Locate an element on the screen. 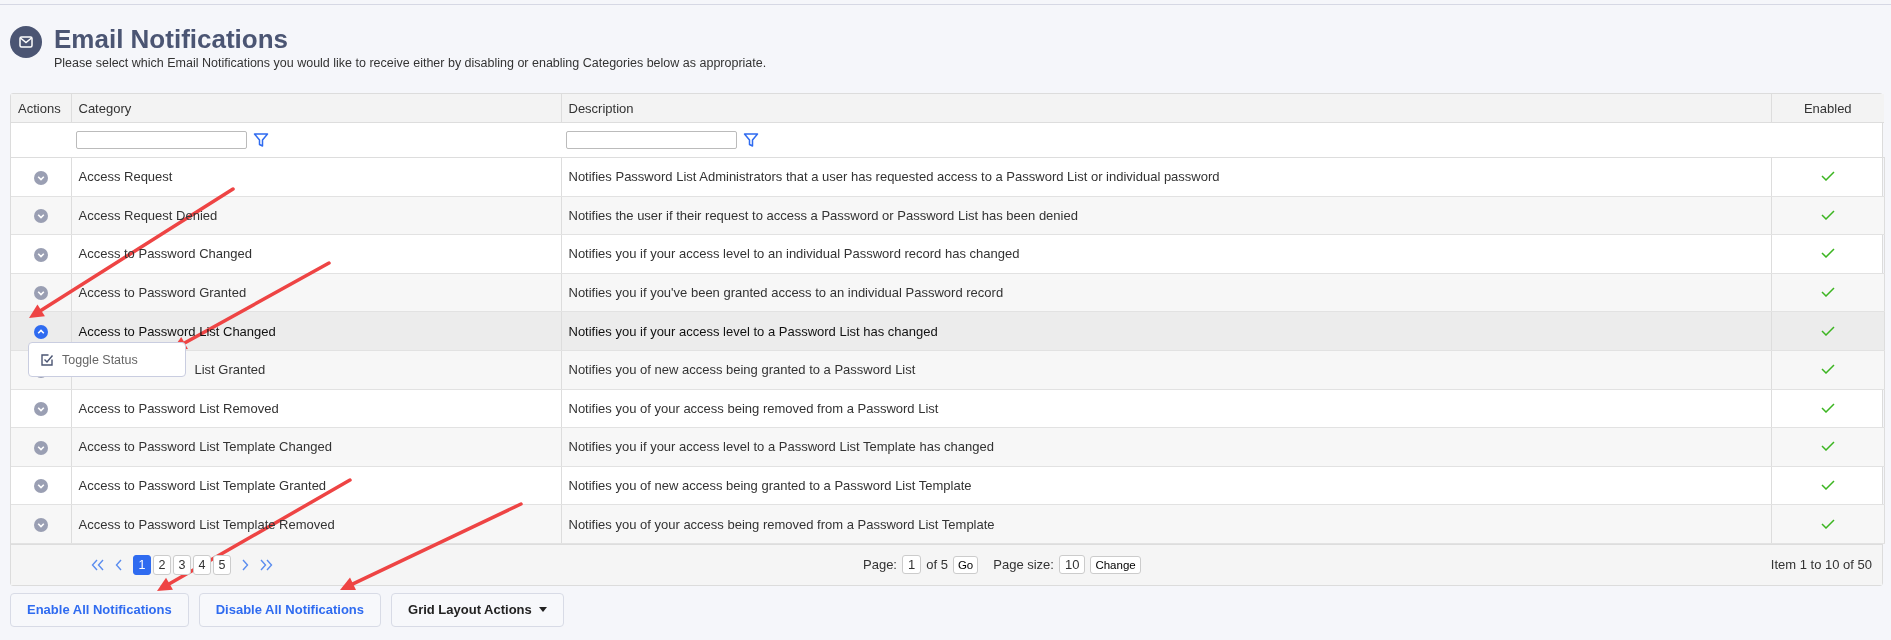 The image size is (1891, 640). category-cell: Access to Password List Template Removed is located at coordinates (206, 524).